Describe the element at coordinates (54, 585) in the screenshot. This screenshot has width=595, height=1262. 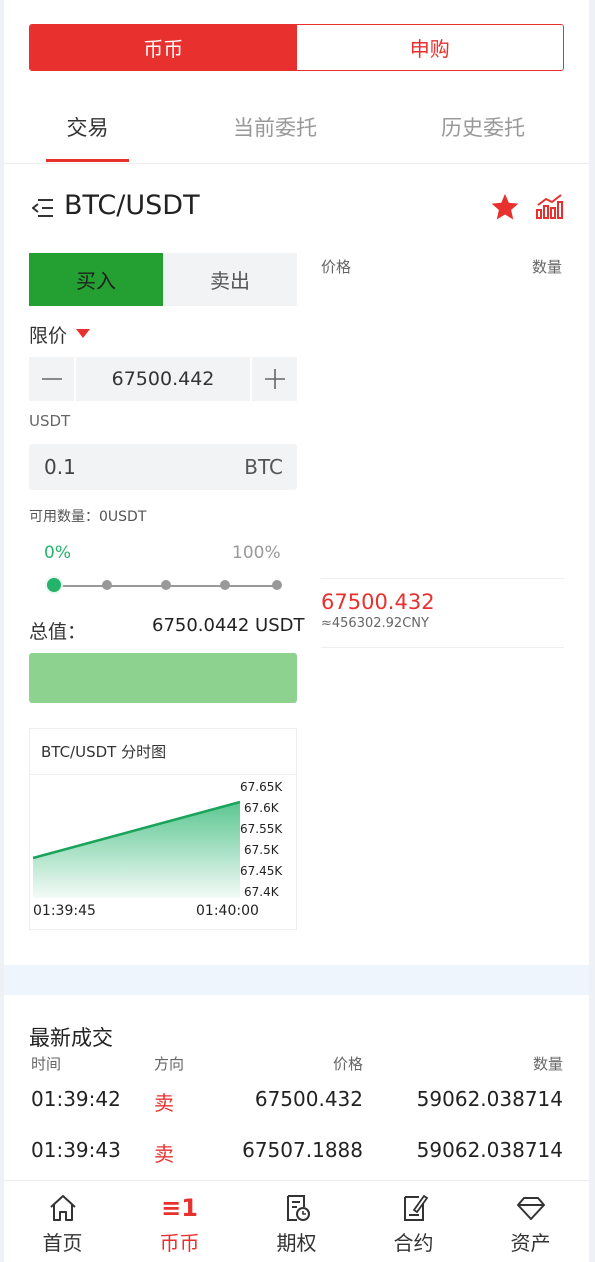
I see `percent-slider-handle` at that location.